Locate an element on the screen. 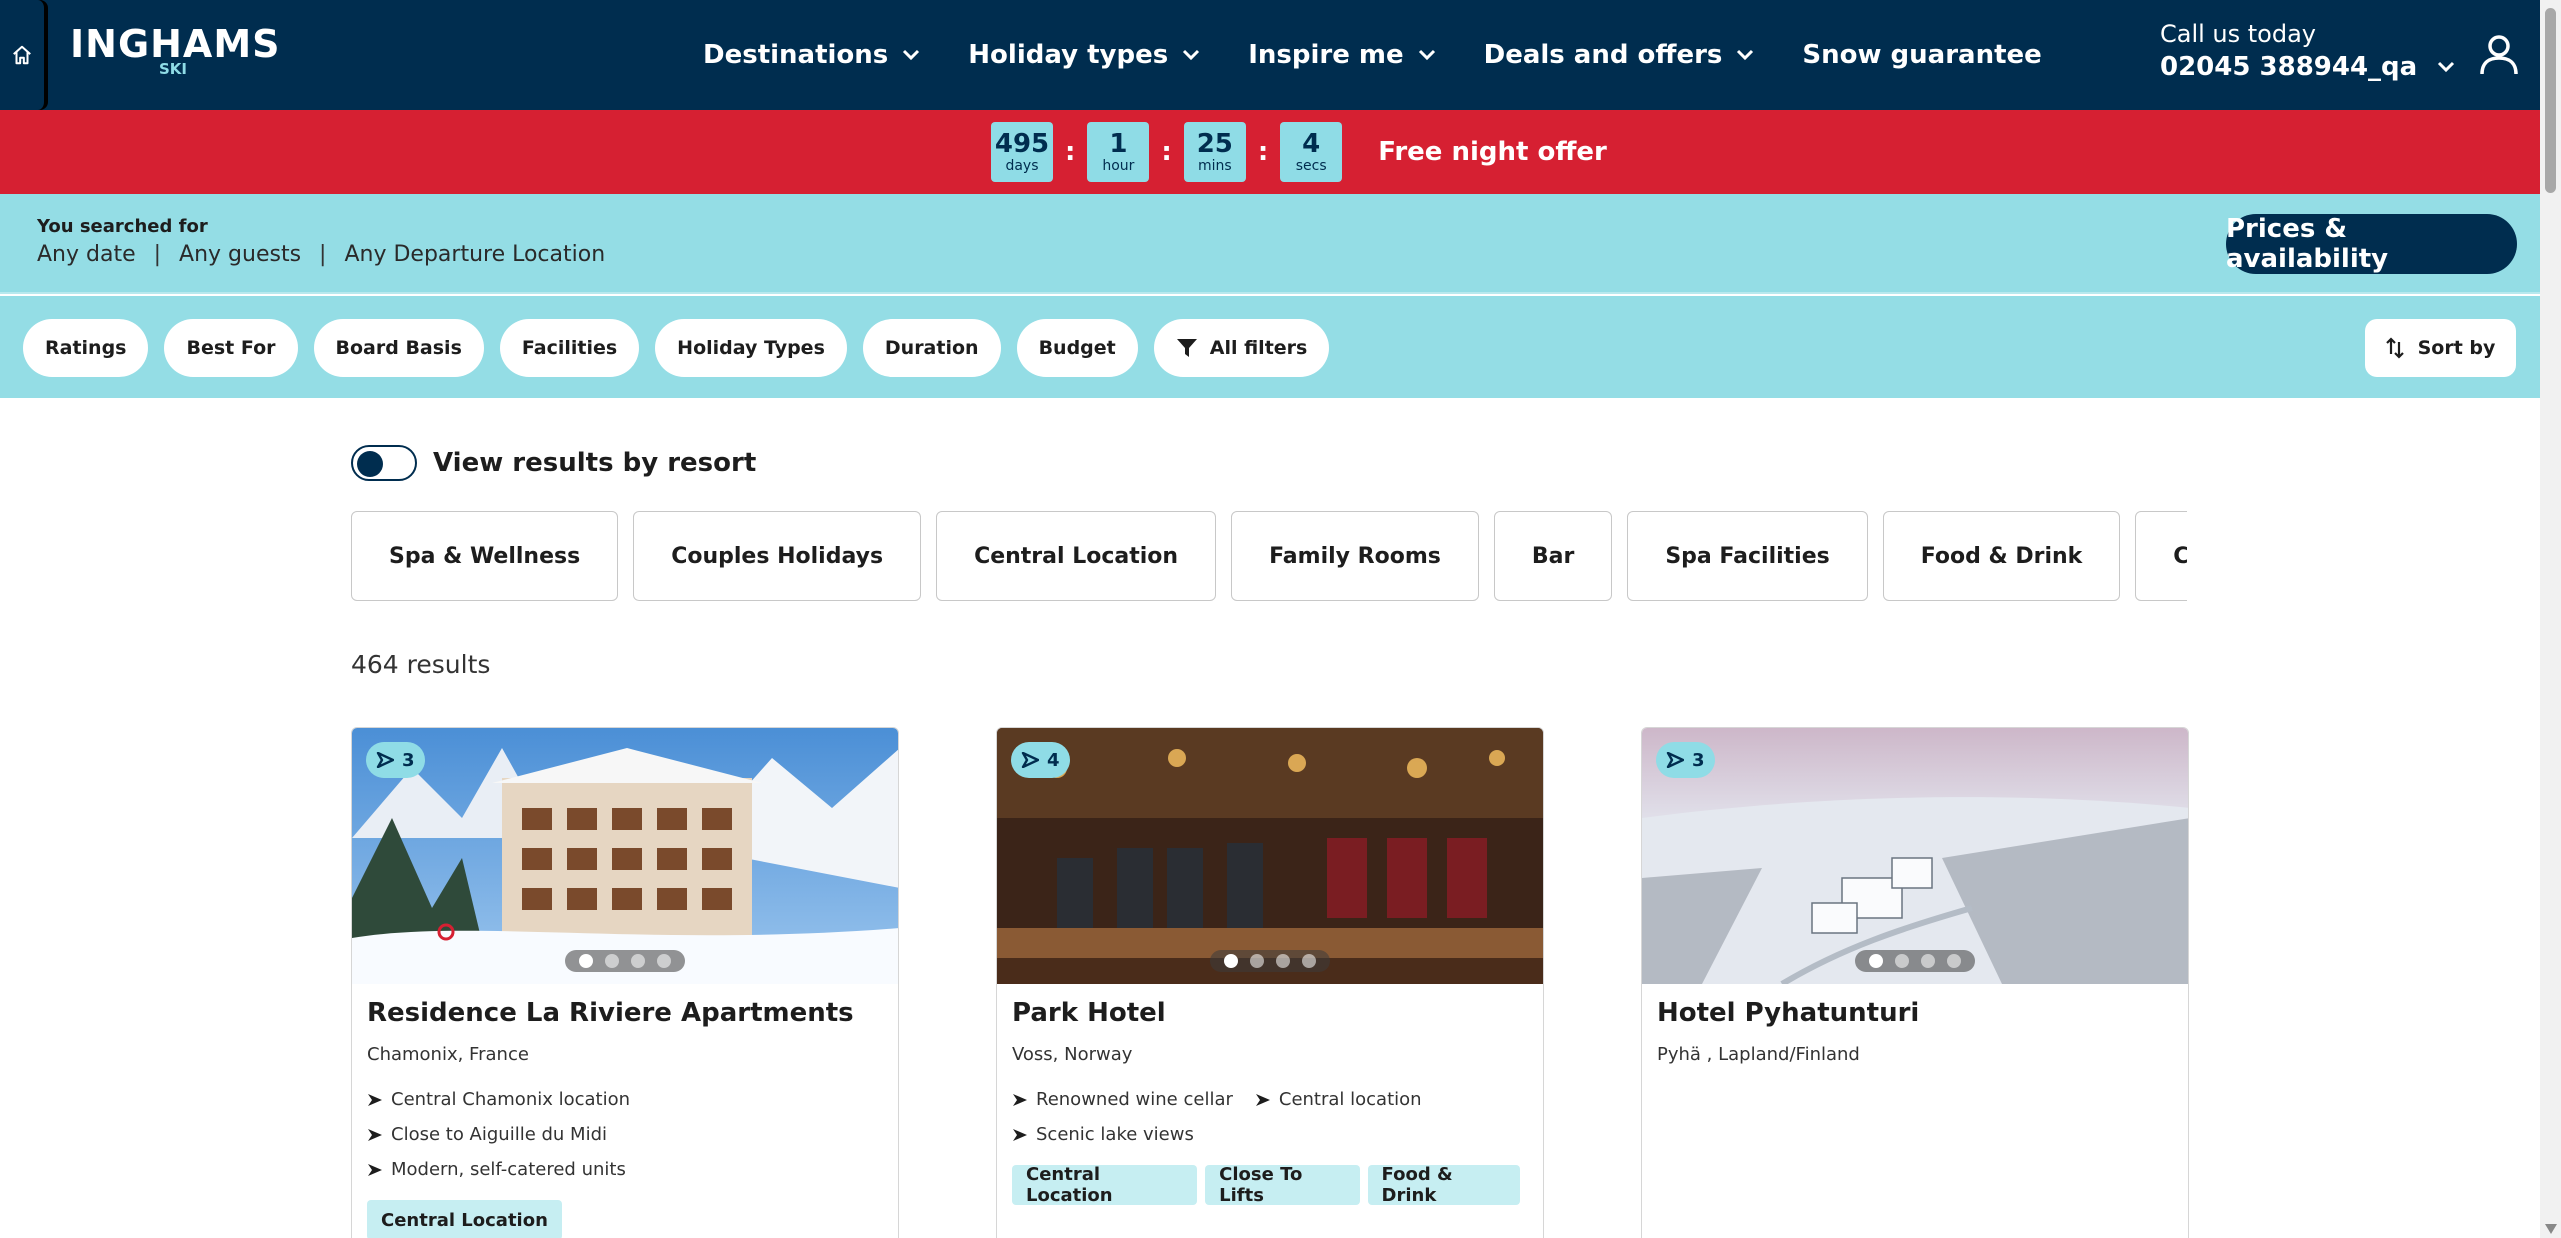 Image resolution: width=2561 pixels, height=1238 pixels. countdown-value: 4 is located at coordinates (1311, 144).